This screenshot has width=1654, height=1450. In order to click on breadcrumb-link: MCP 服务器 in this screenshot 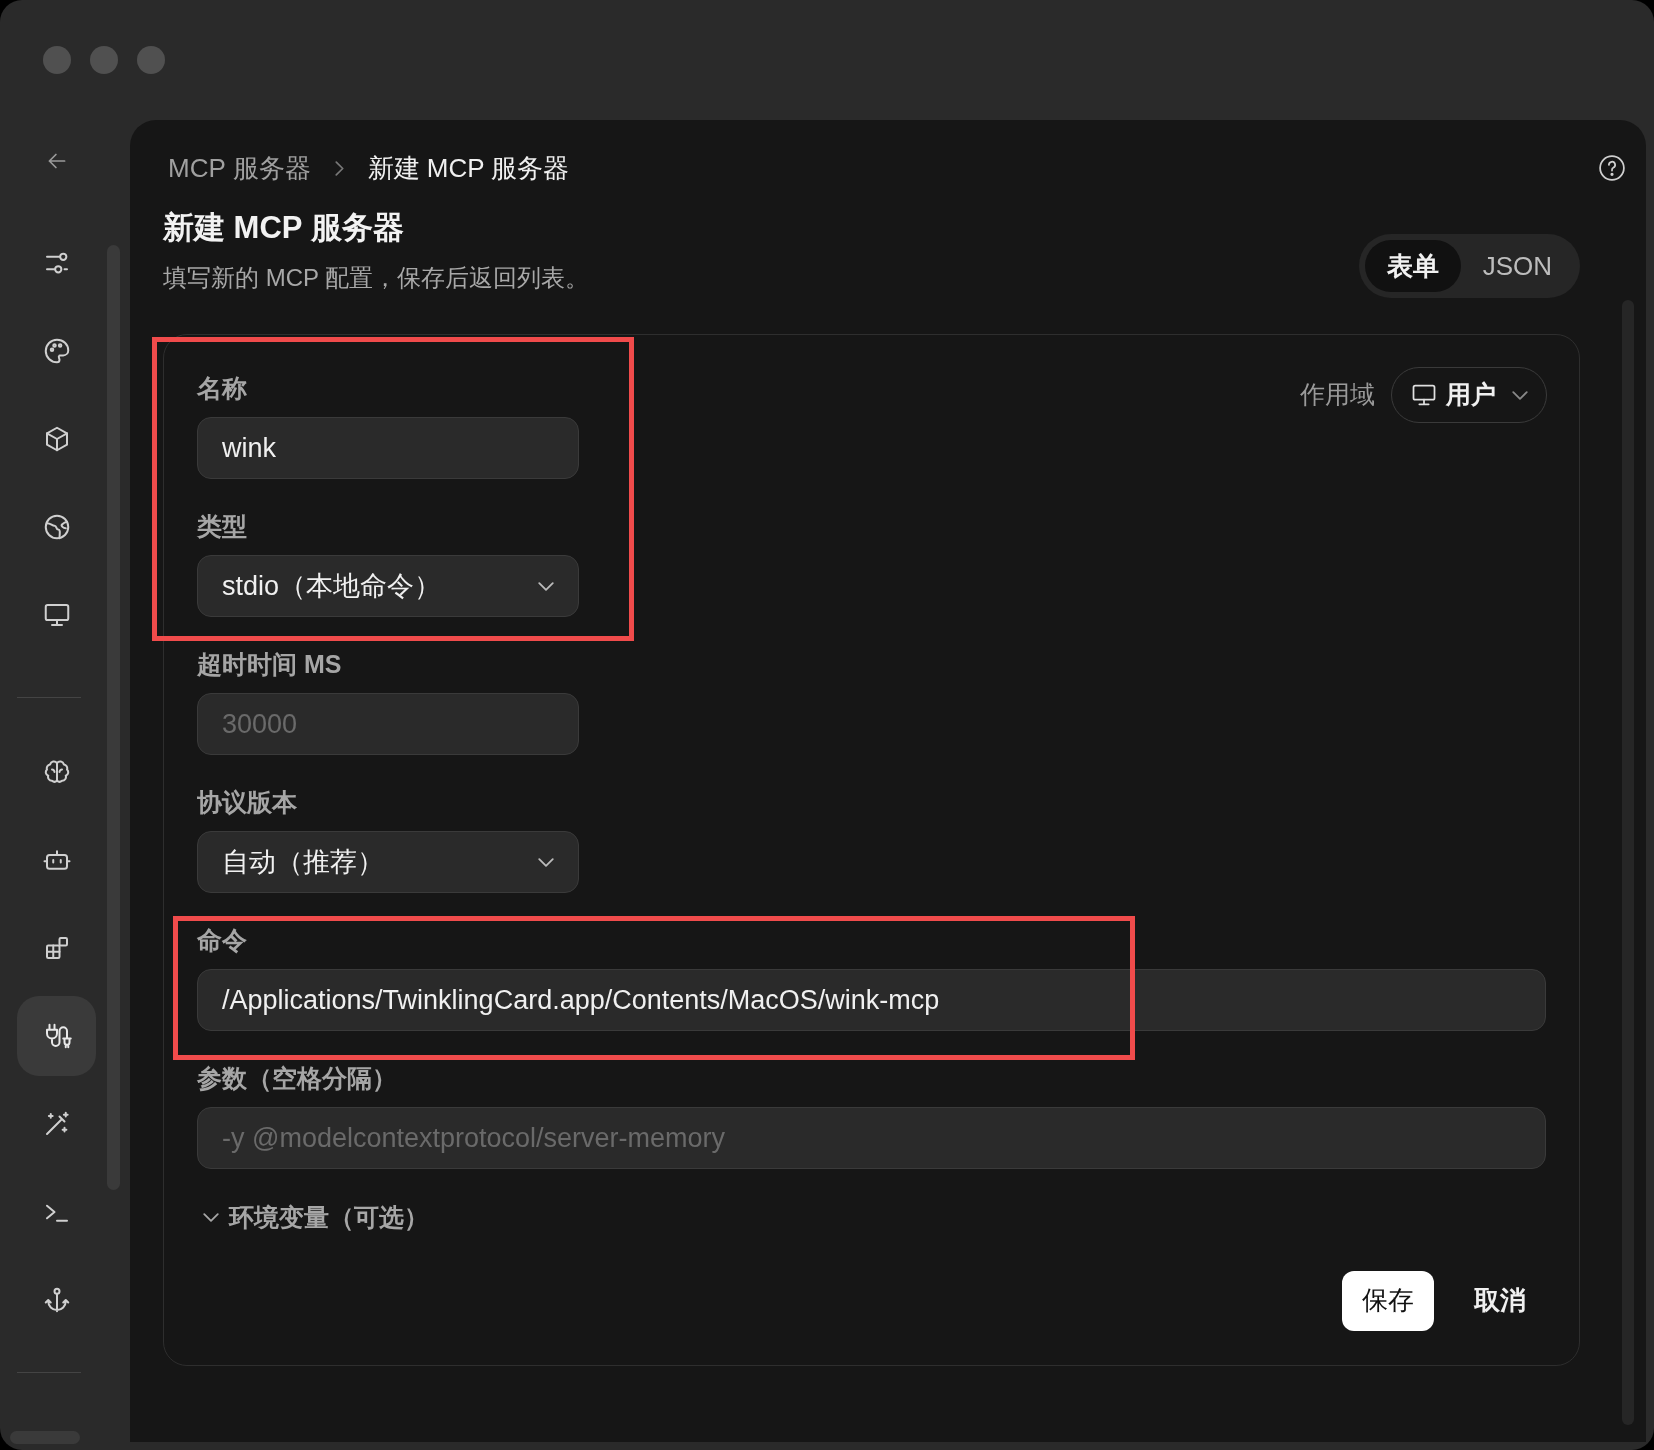, I will do `click(239, 168)`.